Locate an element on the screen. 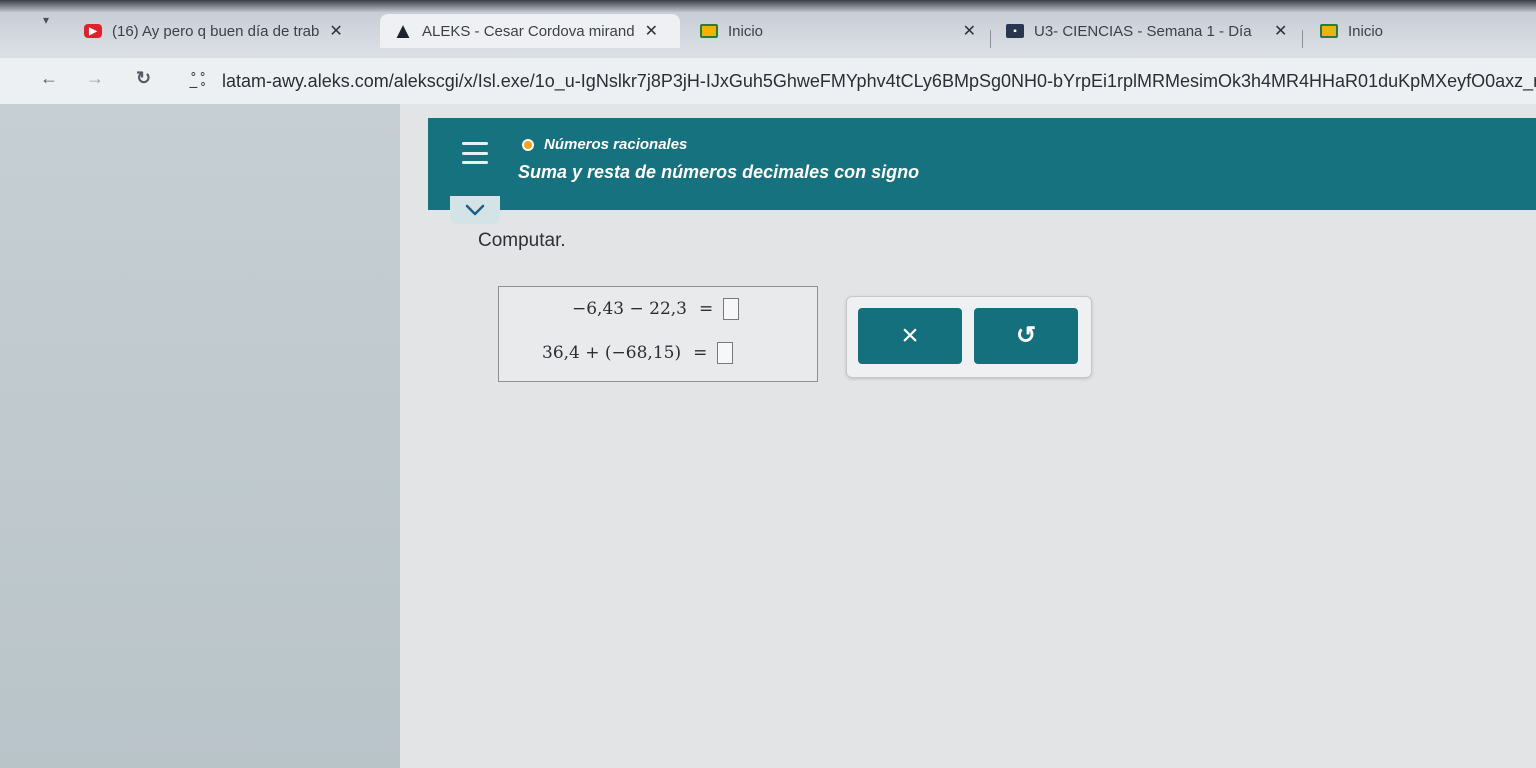 The image size is (1536, 768). equation-row-2: 36,4 + (−68,15) = is located at coordinates (638, 353).